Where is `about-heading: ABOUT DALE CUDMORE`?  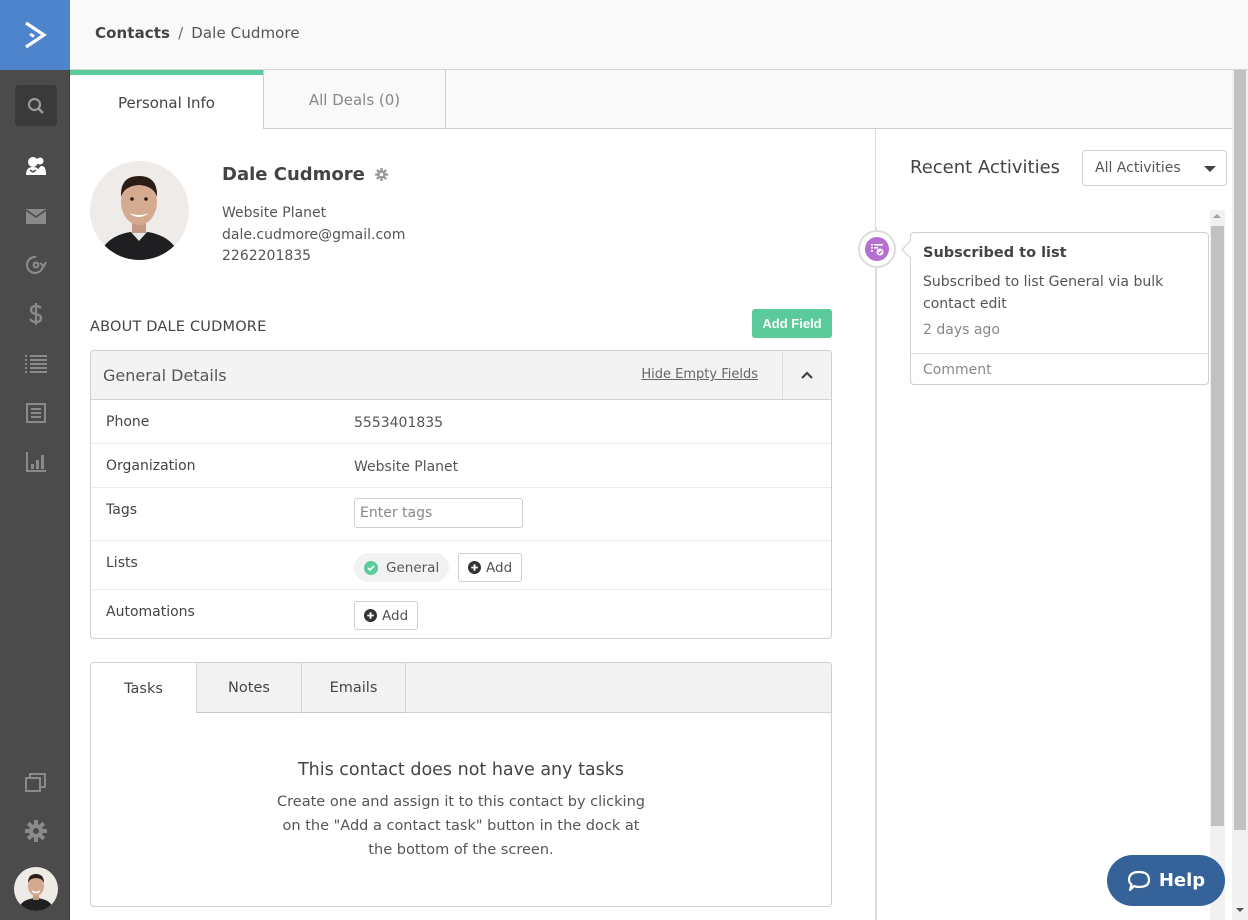
about-heading: ABOUT DALE CUDMORE is located at coordinates (178, 327).